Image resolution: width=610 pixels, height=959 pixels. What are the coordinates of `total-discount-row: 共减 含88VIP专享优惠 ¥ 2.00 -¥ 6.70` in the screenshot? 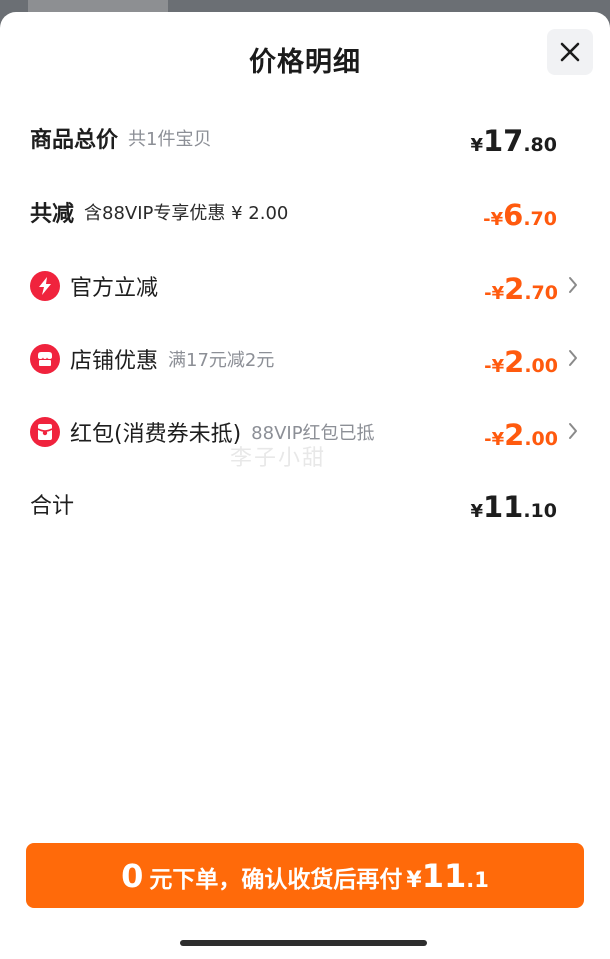 It's located at (320, 212).